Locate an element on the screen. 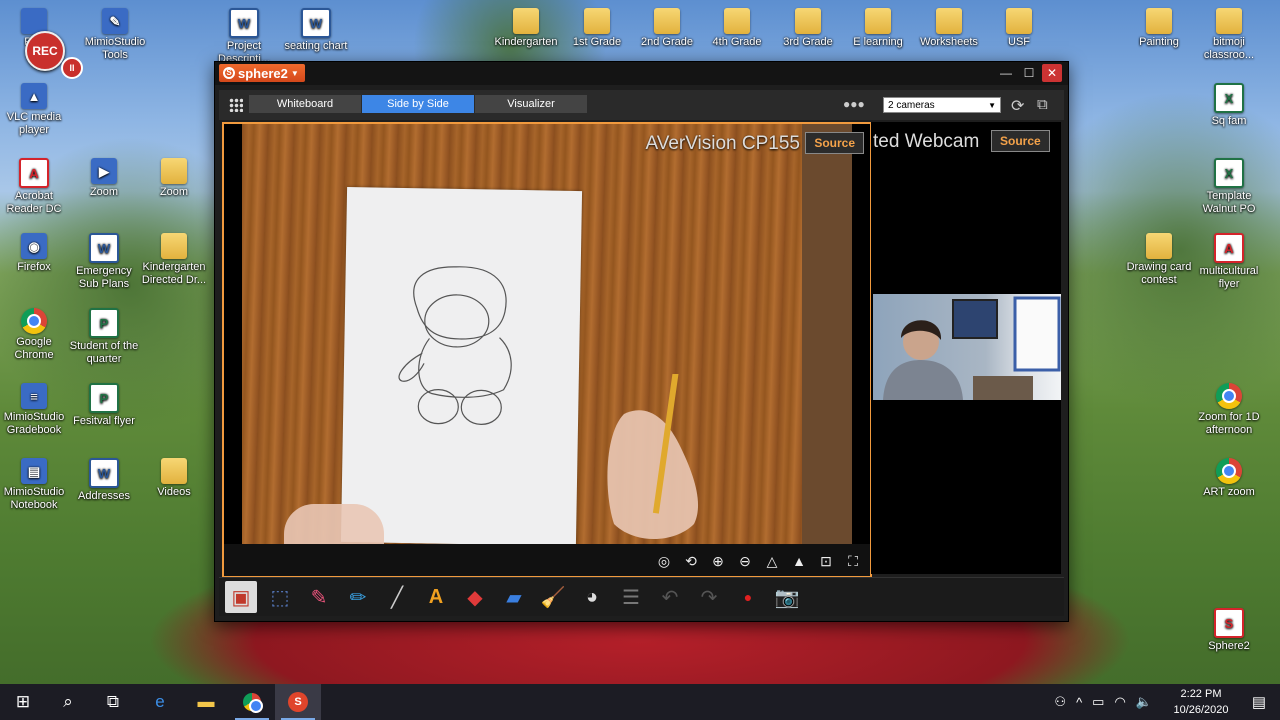 This screenshot has height=720, width=1280. camera1-name: AVerVision CP155 is located at coordinates (722, 143).